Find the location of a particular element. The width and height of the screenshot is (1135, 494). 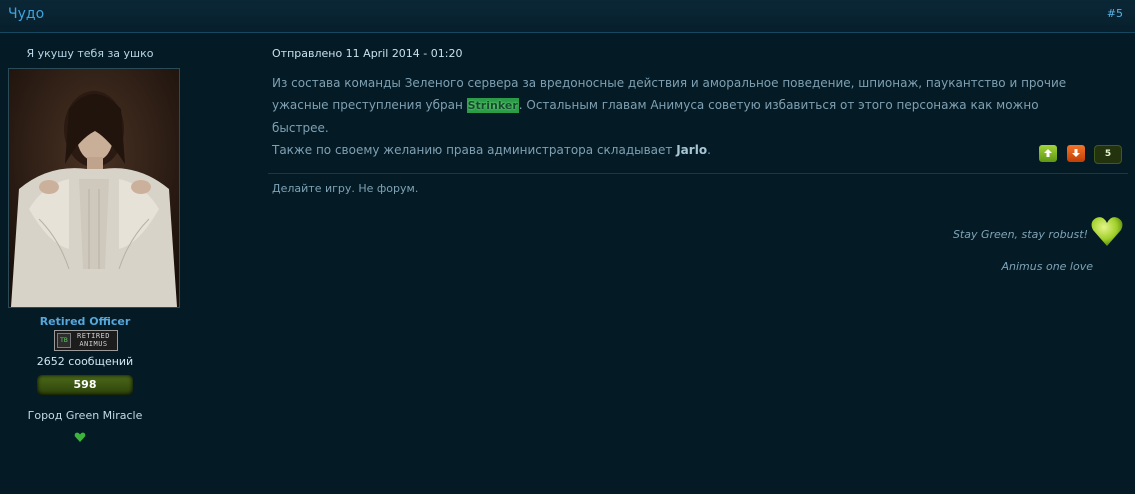

rank-badge-text: RETIRED ANIMUS is located at coordinates (93, 340).